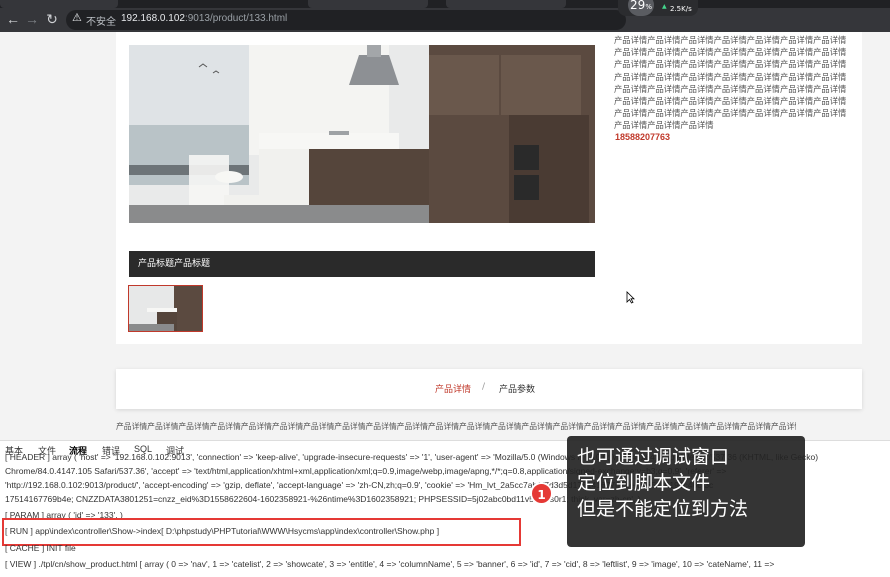 The image size is (890, 577). I want to click on reload-icon: ↻, so click(52, 19).